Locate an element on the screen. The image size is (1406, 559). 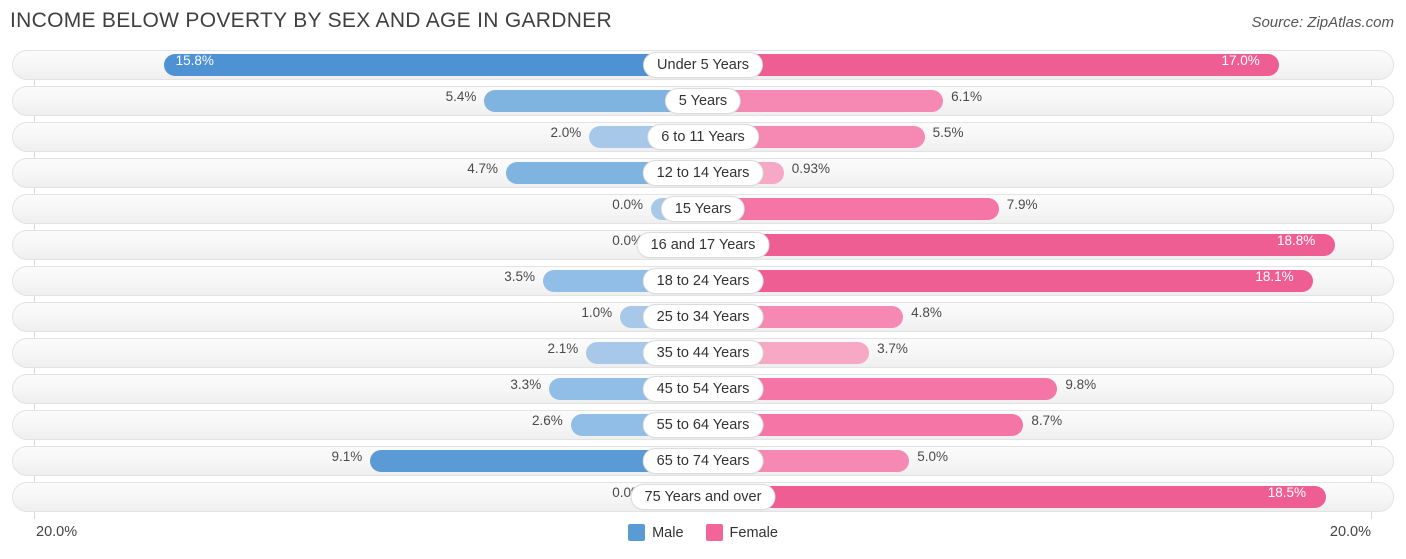
table-row: 3.5% 18.1% 18 to 24 Years is located at coordinates (703, 281).